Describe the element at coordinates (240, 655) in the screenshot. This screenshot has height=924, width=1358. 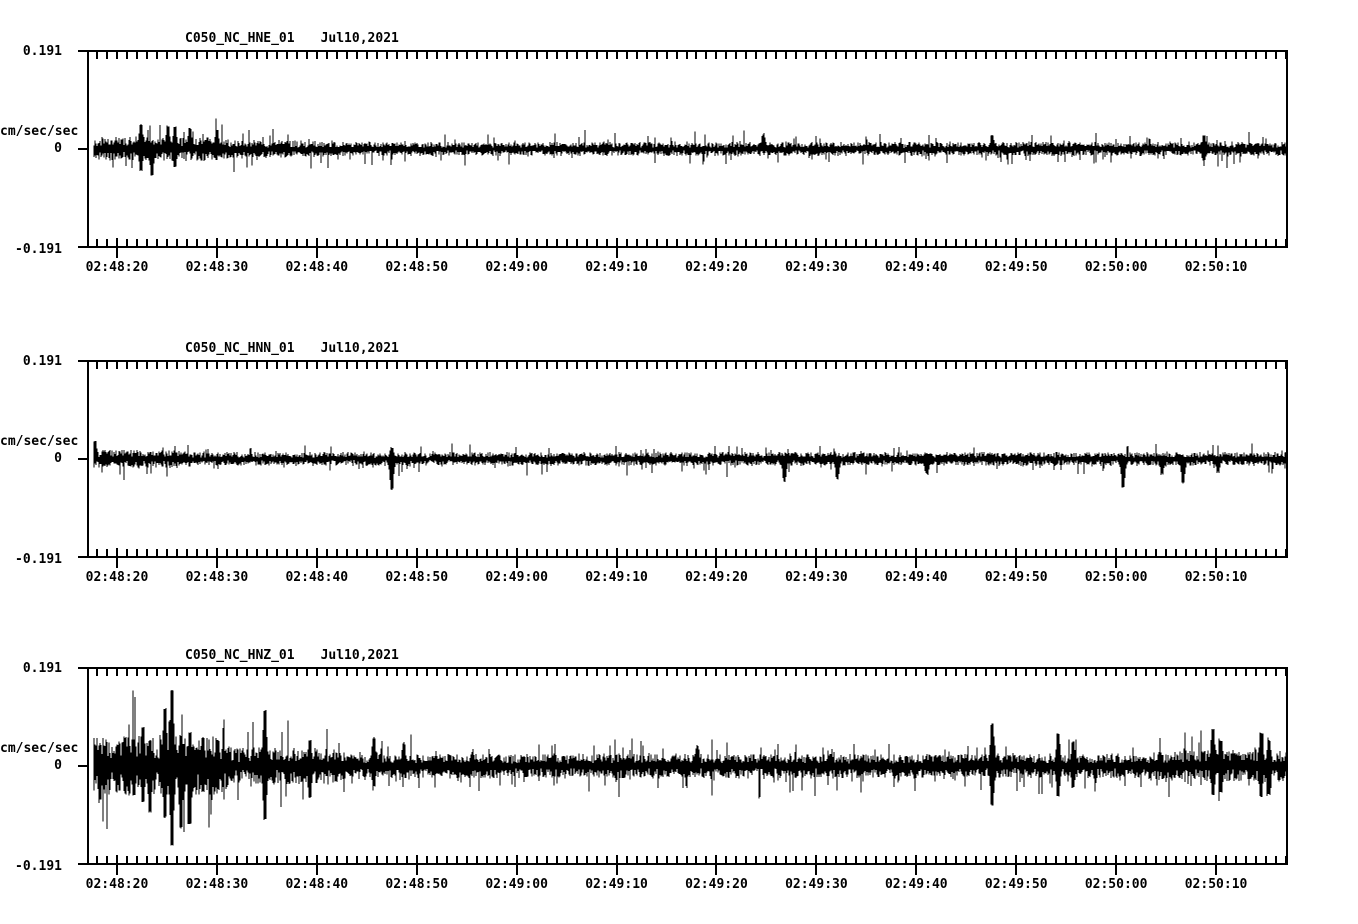
I see `station-channel-label: C050_NC_HNZ_01` at that location.